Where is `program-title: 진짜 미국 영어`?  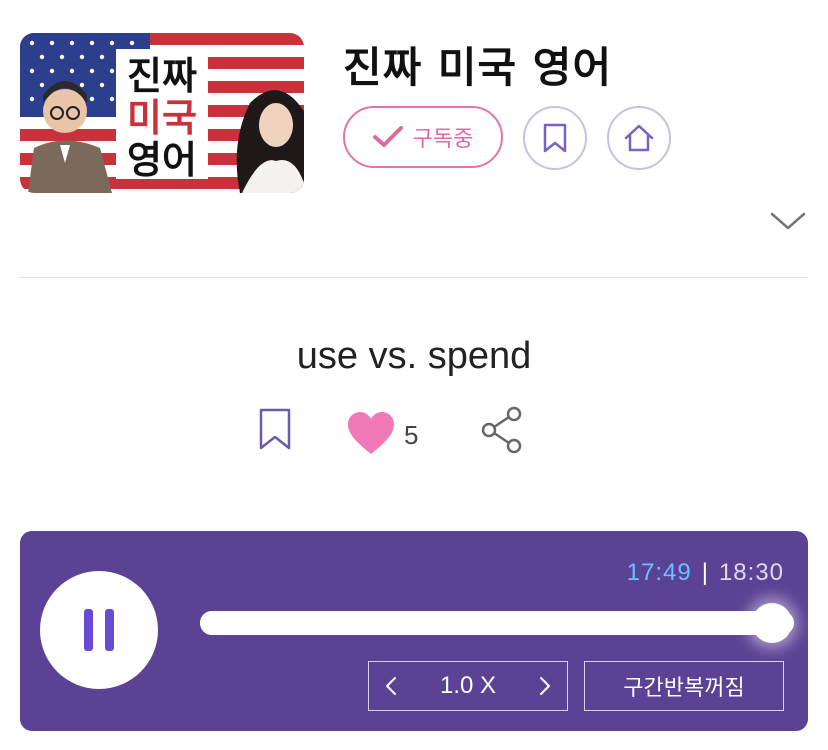
program-title: 진짜 미국 영어 is located at coordinates (478, 67).